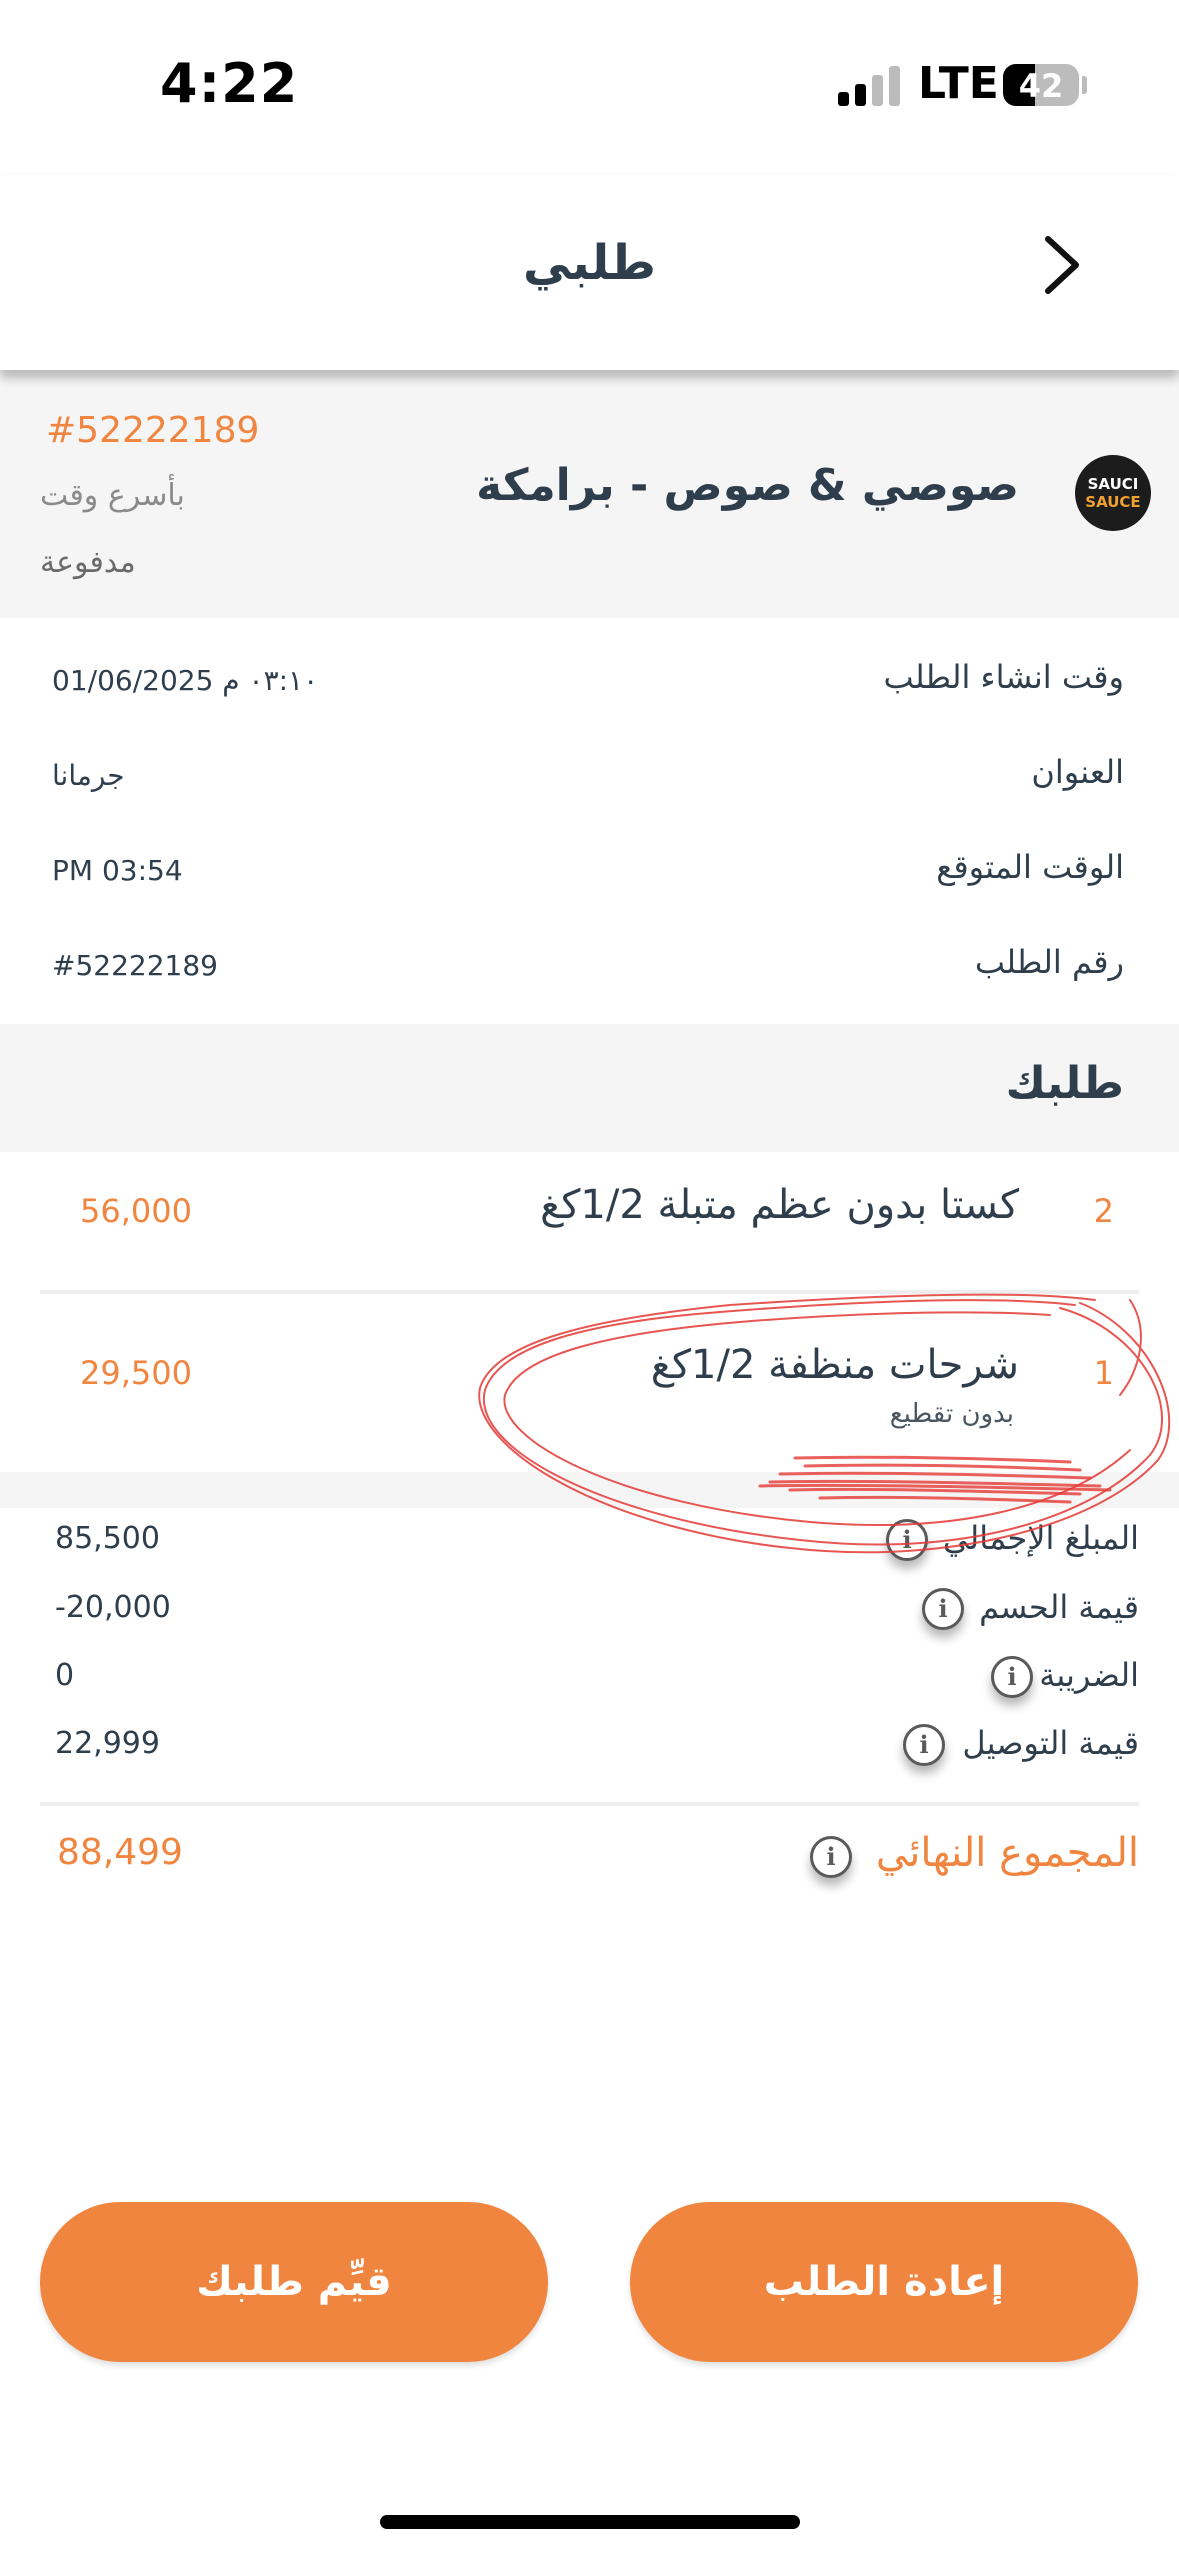  I want to click on item-price: 56,000, so click(136, 1211).